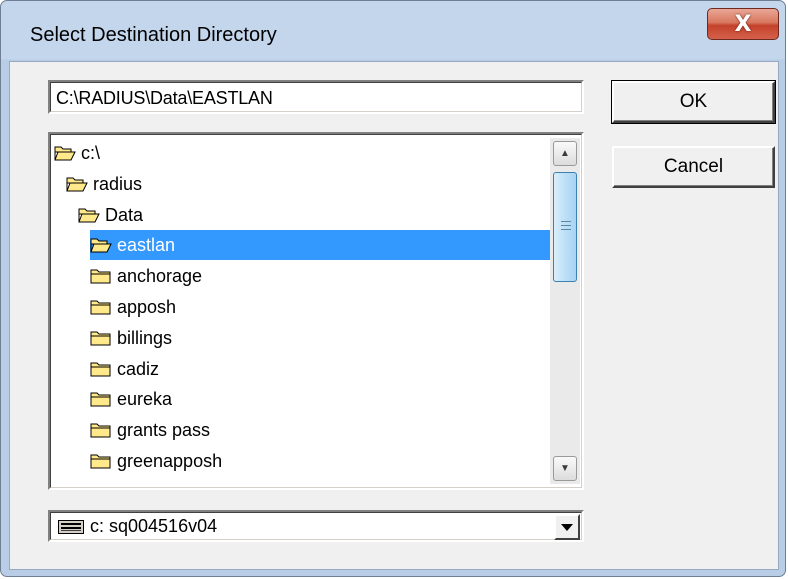 This screenshot has width=788, height=579. What do you see at coordinates (394, 30) in the screenshot?
I see `title-bar: Select Destination Directory X` at bounding box center [394, 30].